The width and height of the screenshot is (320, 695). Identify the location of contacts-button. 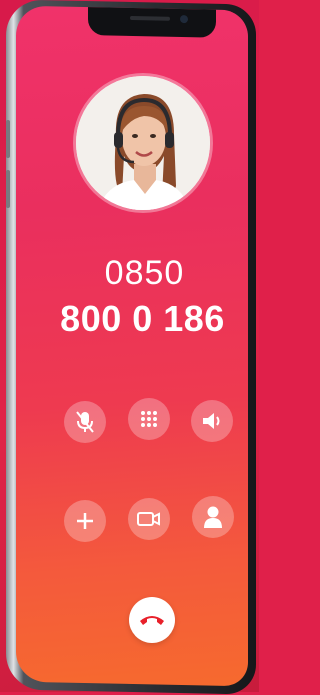
(213, 517).